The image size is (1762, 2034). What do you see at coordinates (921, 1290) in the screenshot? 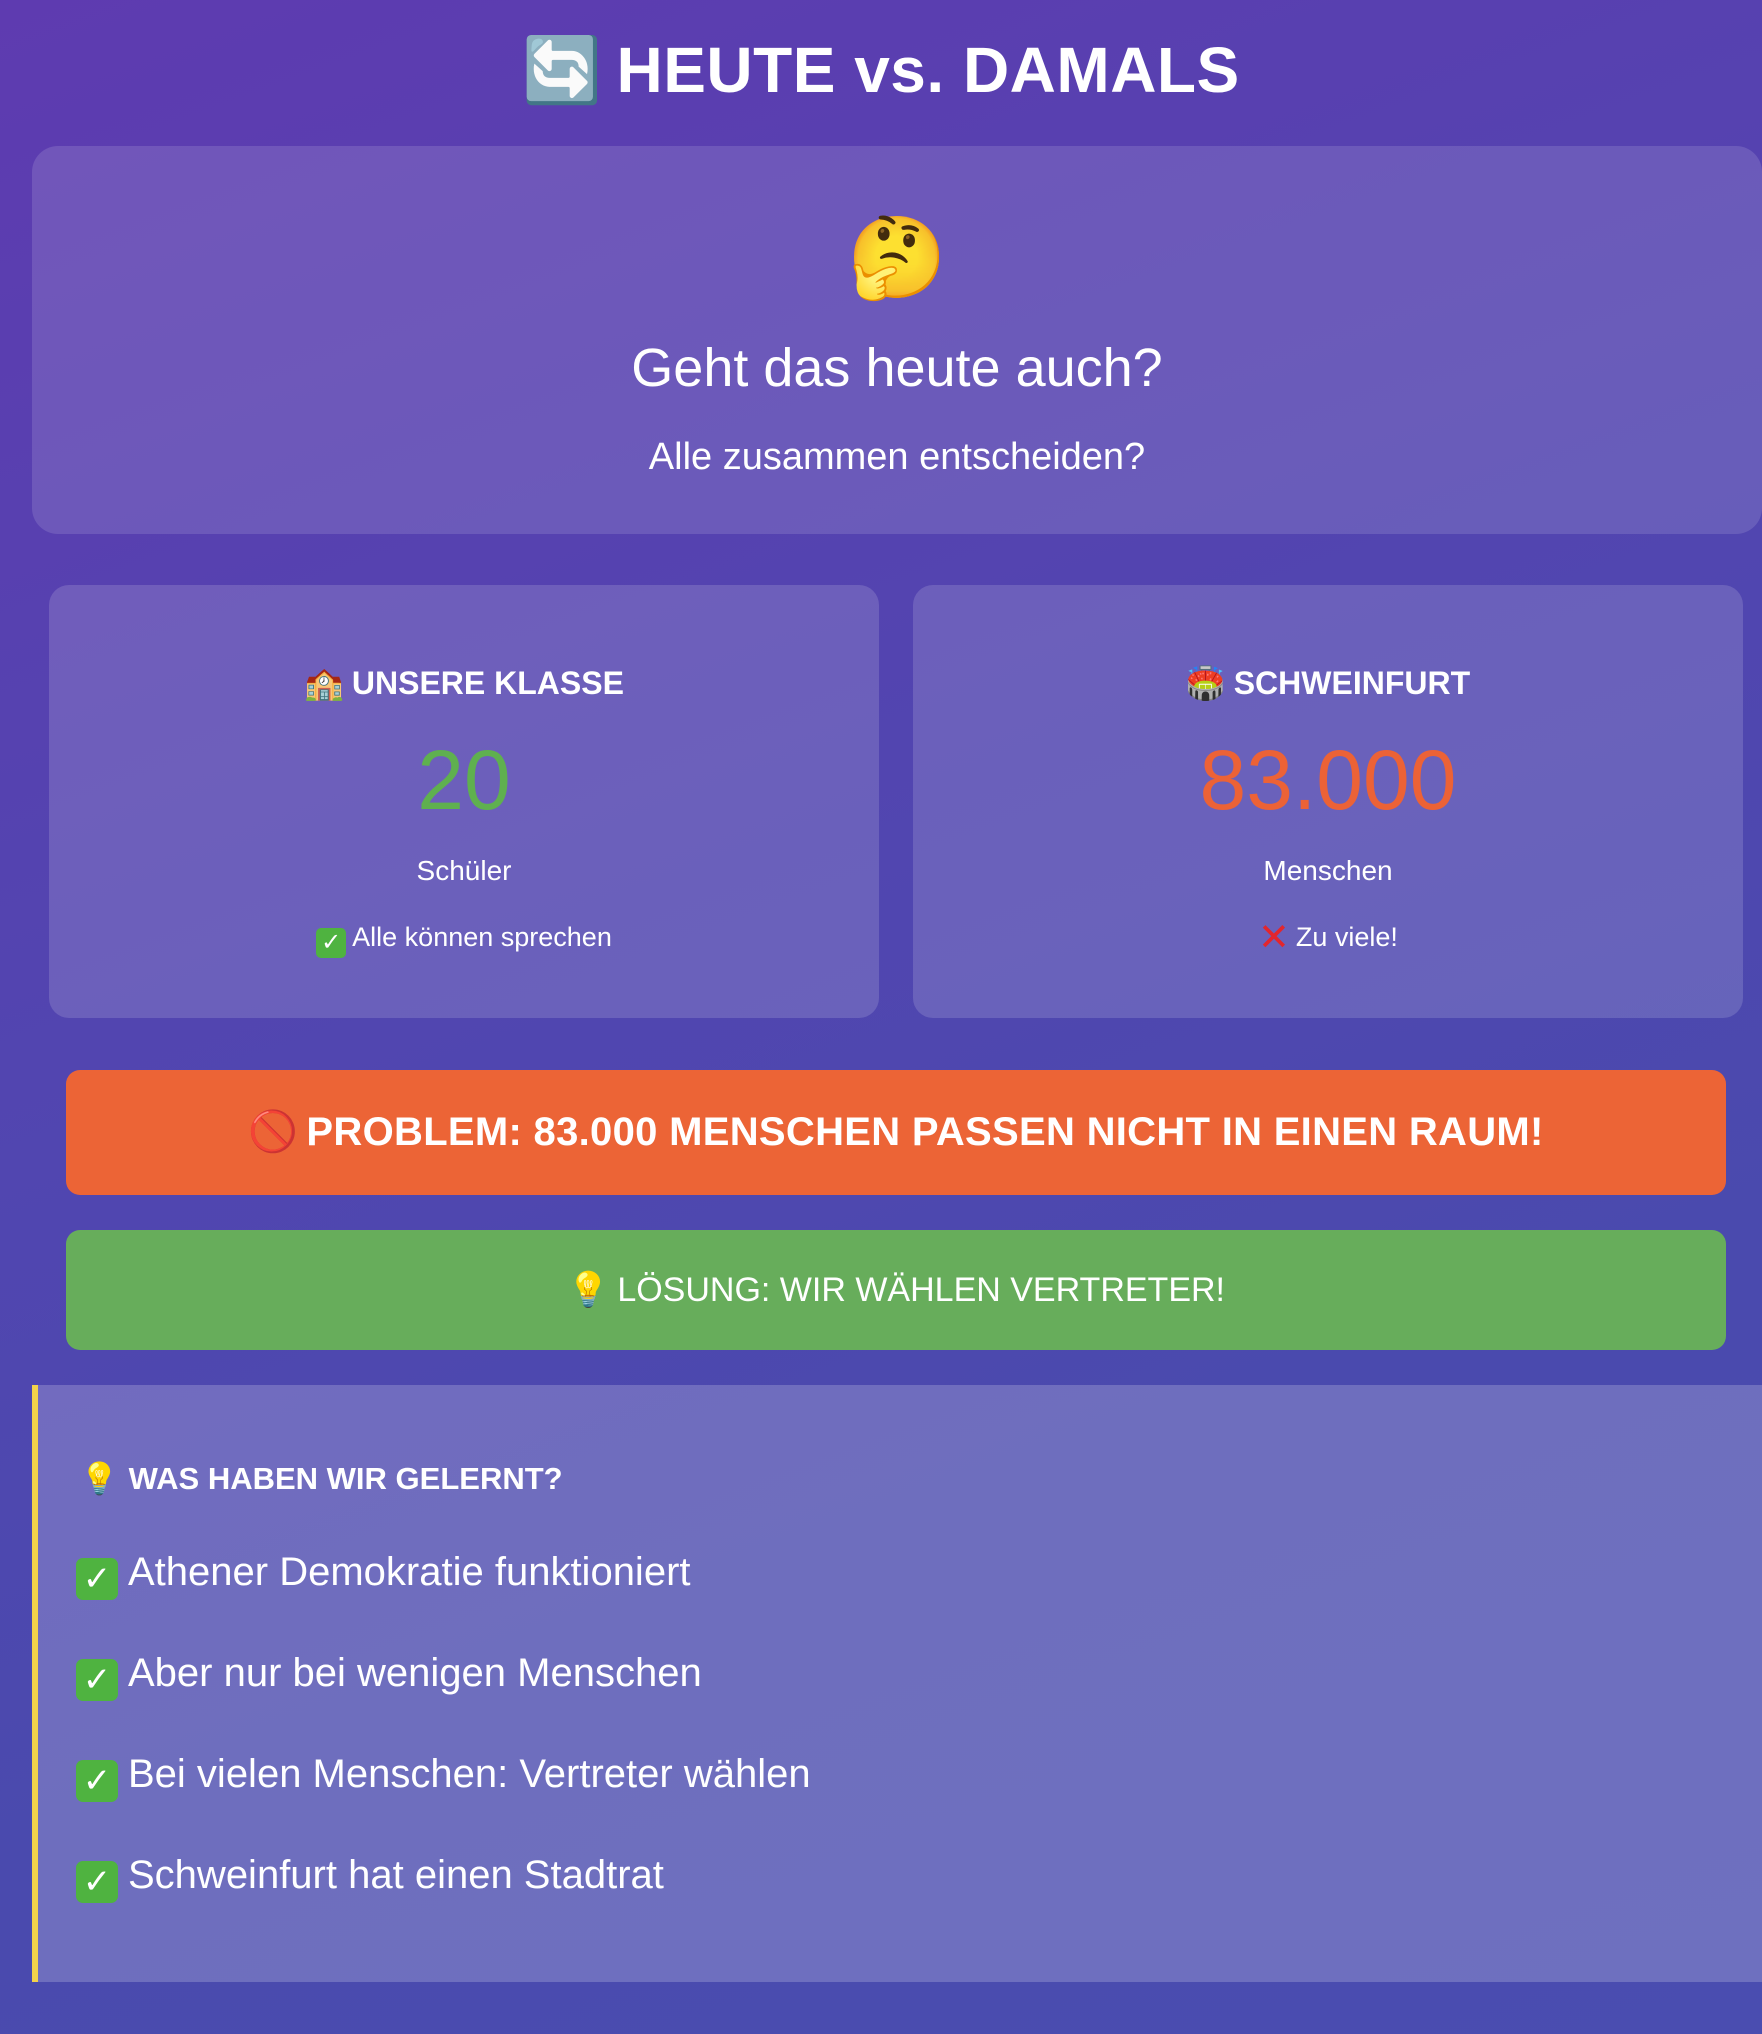
I see `solution-text: LÖSUNG: WIR WÄHLEN VERTRETER!` at bounding box center [921, 1290].